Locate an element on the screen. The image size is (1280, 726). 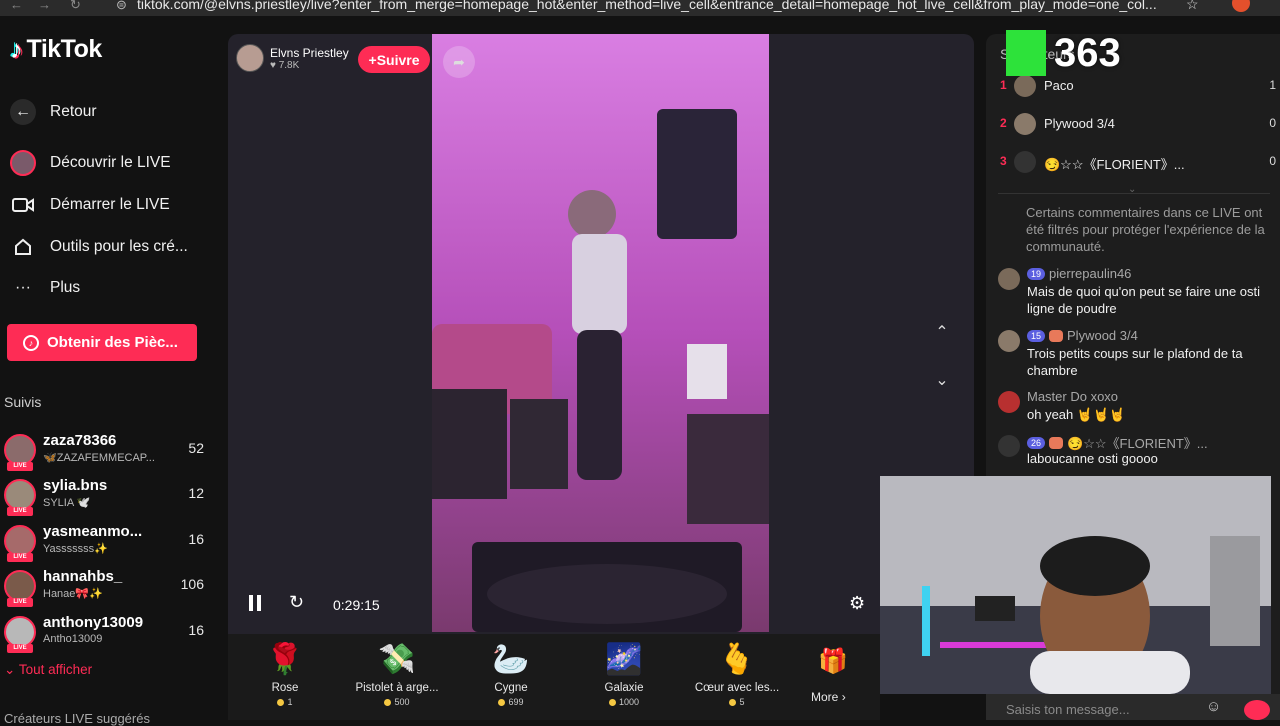
back-arrow-icon: ← is located at coordinates (16, 6).